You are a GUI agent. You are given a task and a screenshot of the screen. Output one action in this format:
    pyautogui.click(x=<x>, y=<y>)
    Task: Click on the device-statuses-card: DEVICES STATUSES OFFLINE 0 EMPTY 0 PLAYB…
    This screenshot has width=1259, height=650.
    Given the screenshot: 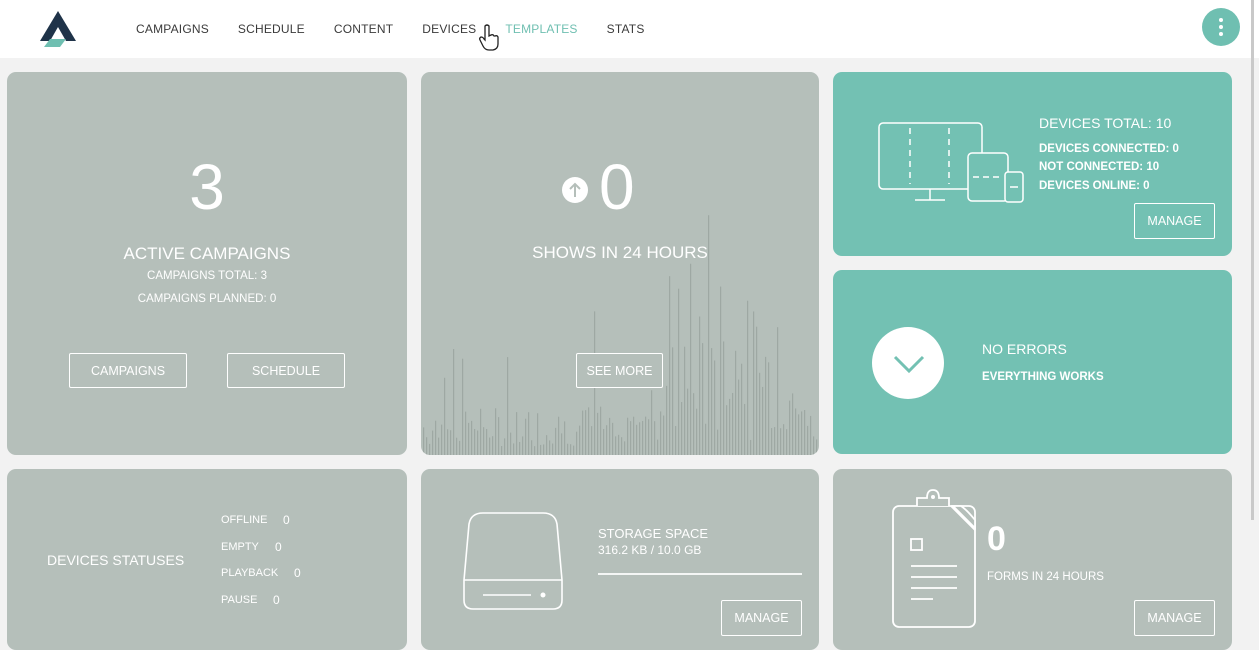 What is the action you would take?
    pyautogui.click(x=207, y=559)
    